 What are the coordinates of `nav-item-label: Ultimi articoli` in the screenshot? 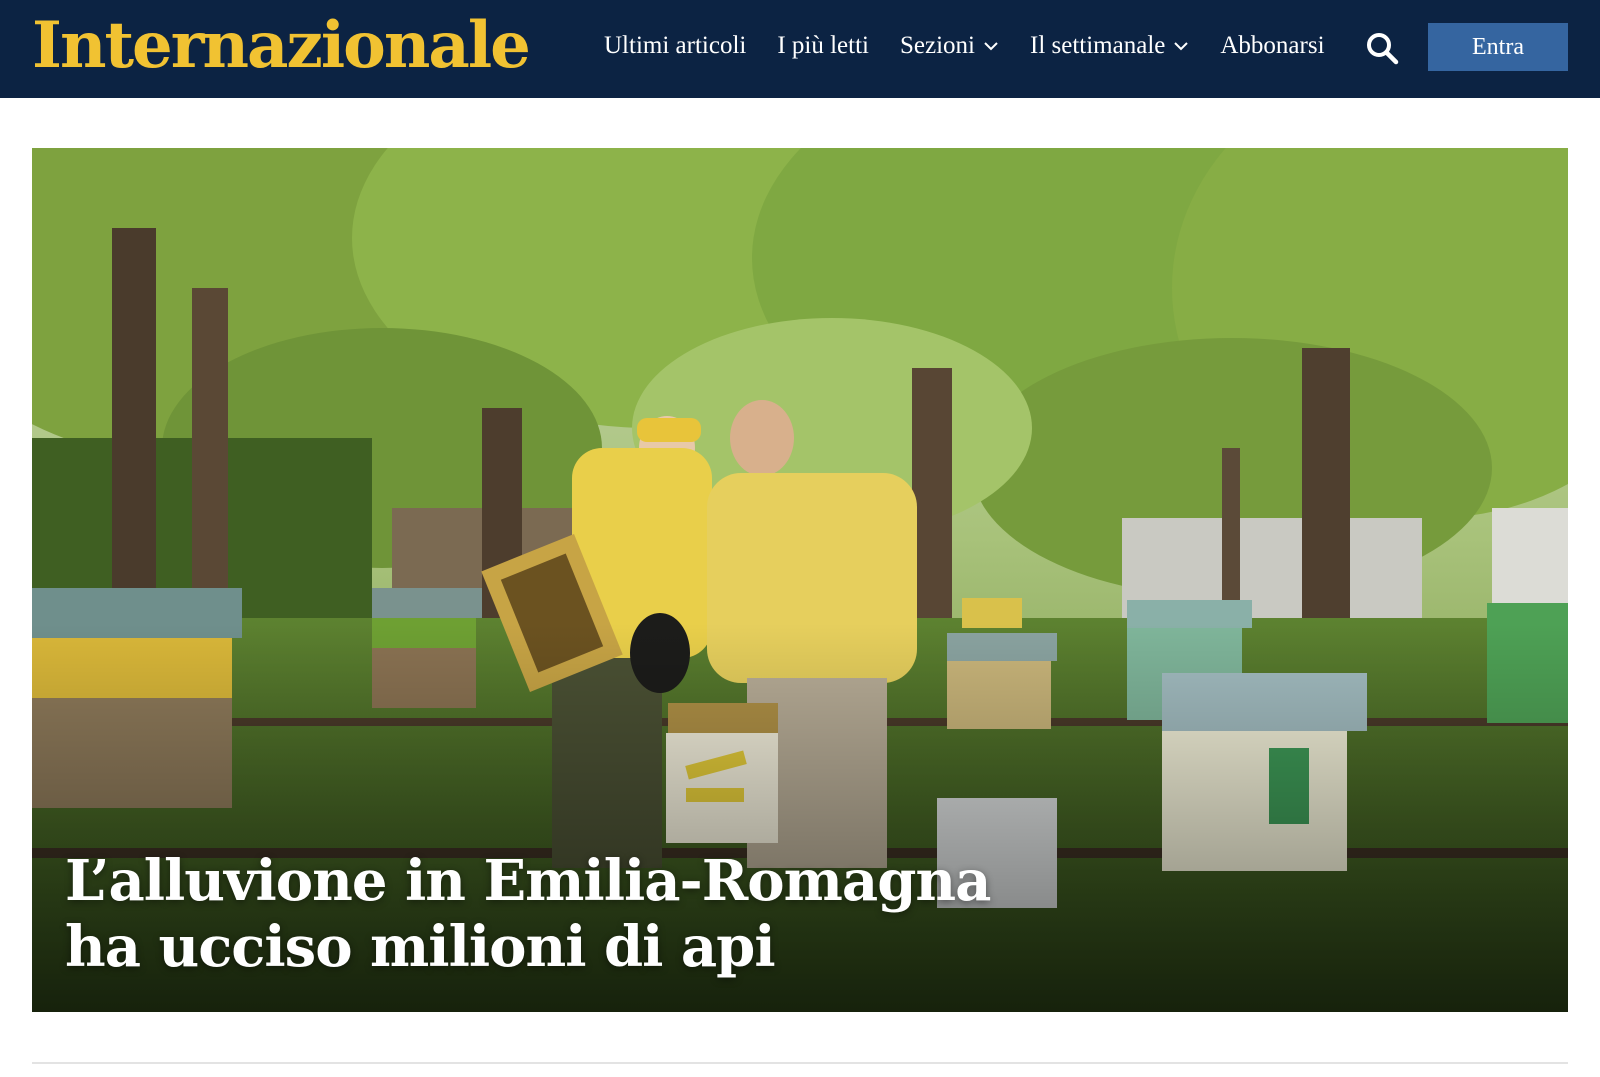 It's located at (675, 45).